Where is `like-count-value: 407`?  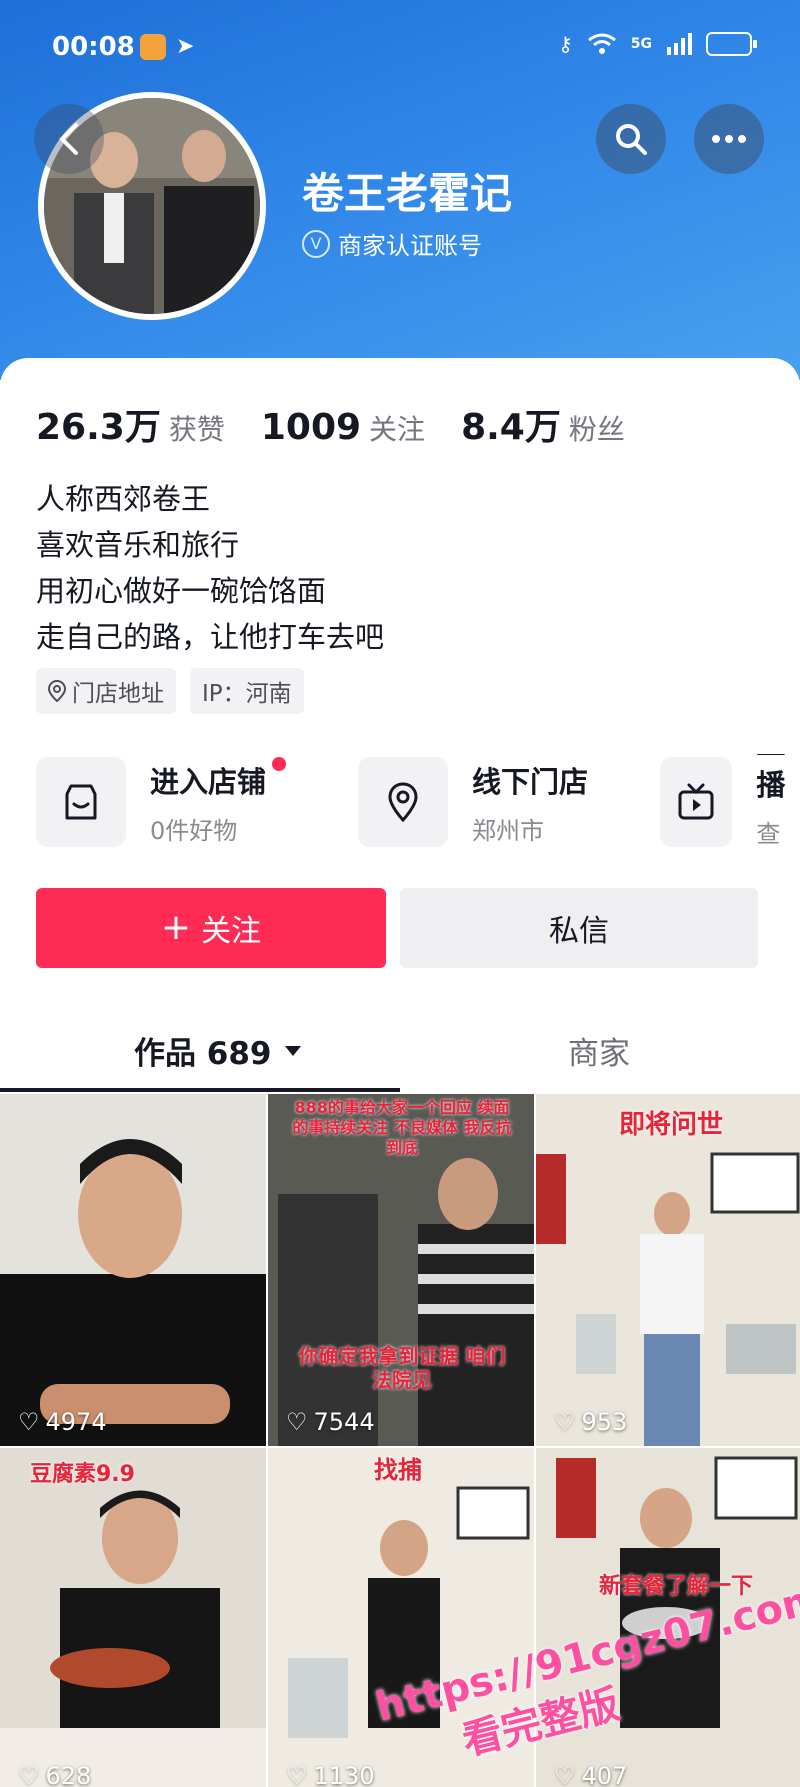 like-count-value: 407 is located at coordinates (604, 1774).